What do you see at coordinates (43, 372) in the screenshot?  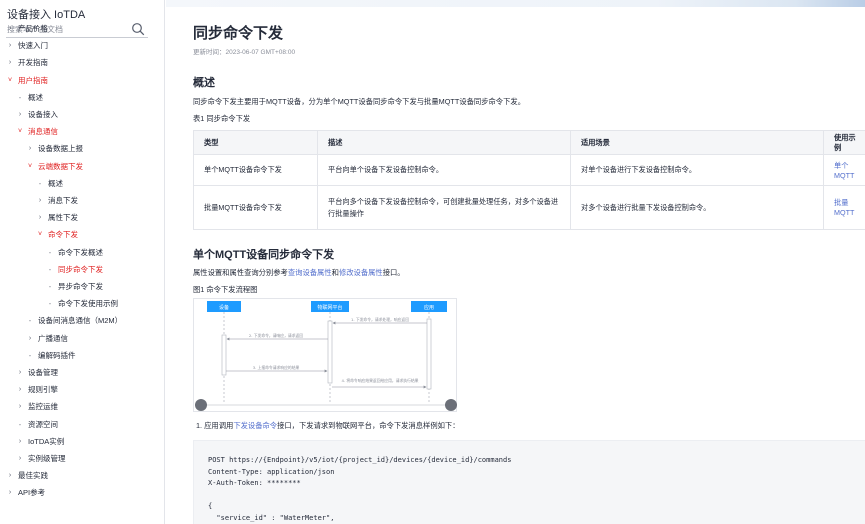 I see `sidebar-item-label: 设备管理` at bounding box center [43, 372].